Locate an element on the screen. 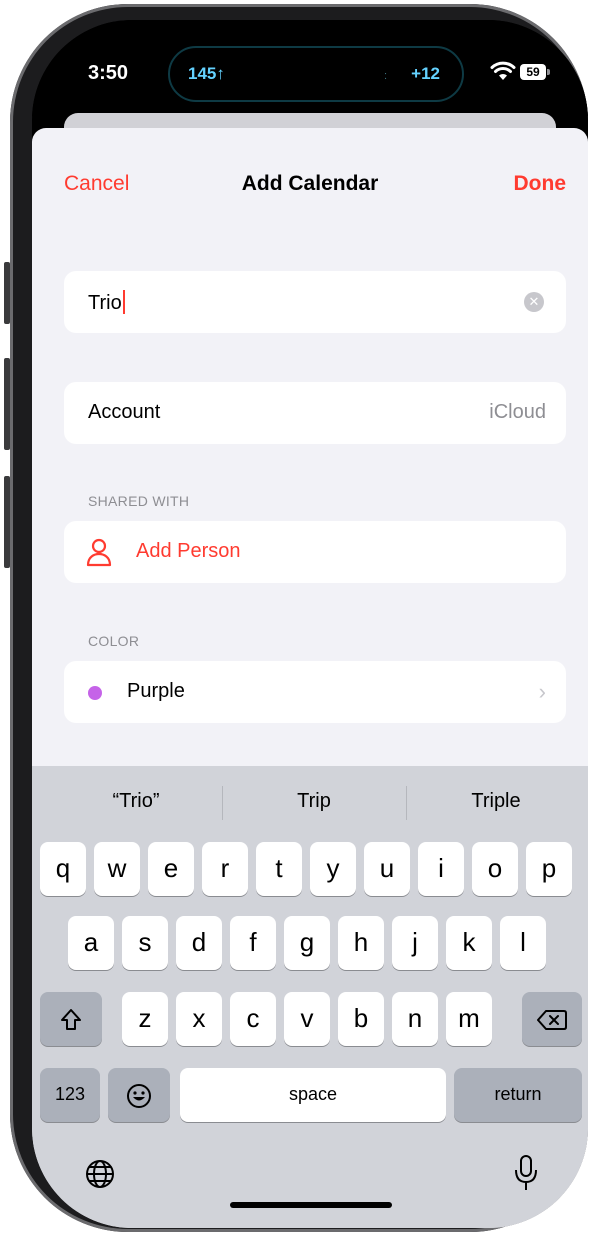 This screenshot has height=1236, width=592. key-h: h is located at coordinates (361, 943).